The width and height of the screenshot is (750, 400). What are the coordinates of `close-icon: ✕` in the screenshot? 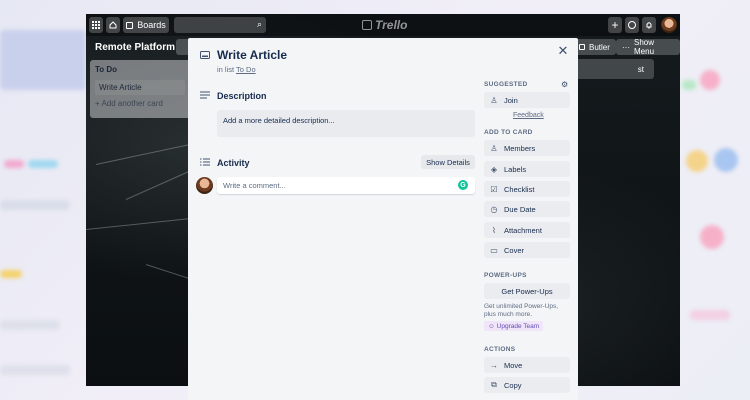 It's located at (563, 50).